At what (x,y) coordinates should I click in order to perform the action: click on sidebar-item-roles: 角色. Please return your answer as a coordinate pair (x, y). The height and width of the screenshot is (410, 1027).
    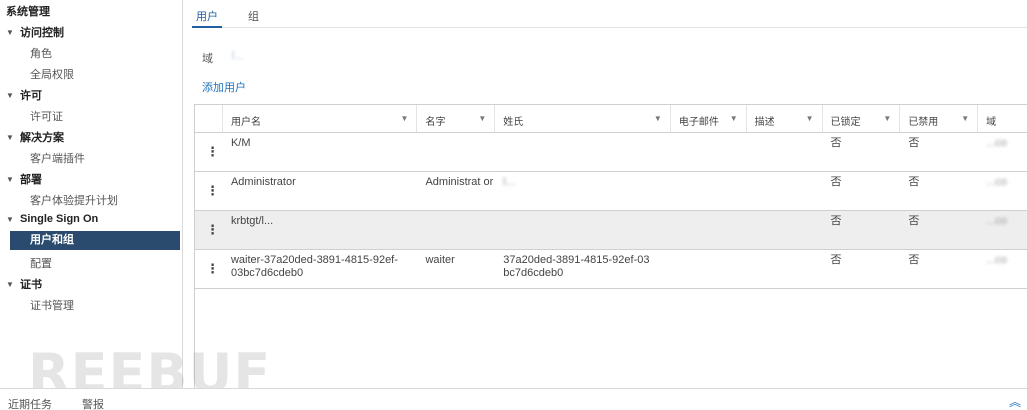
    Looking at the image, I should click on (41, 53).